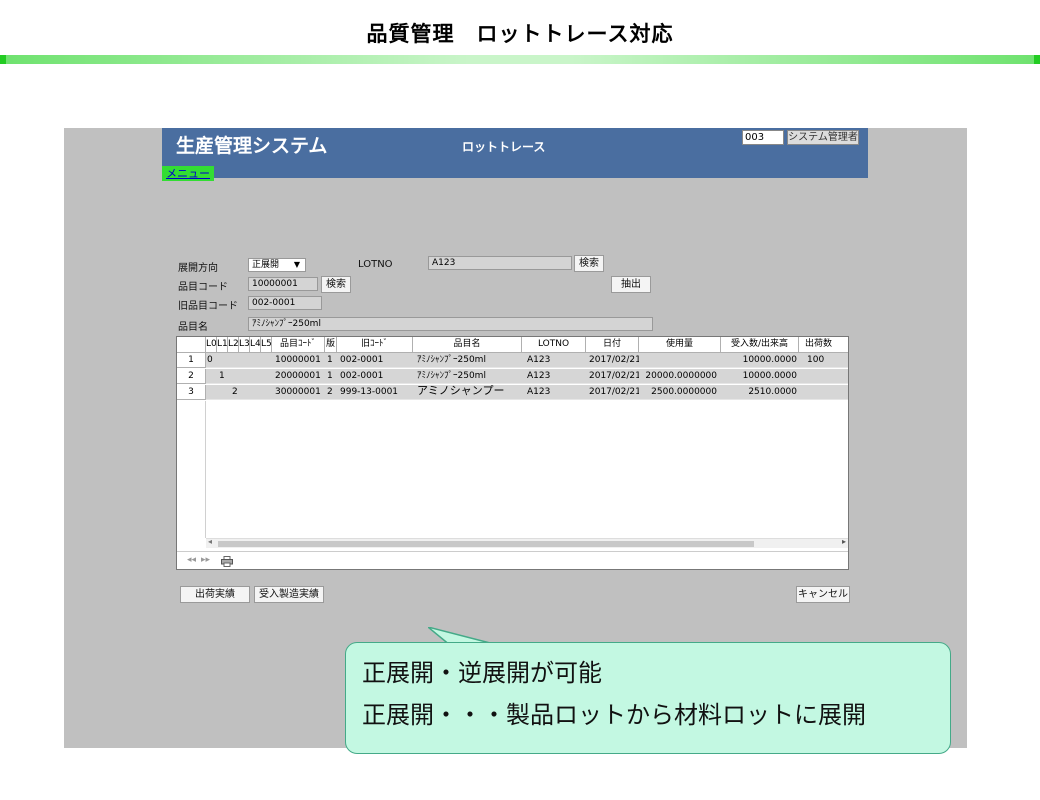  What do you see at coordinates (211, 345) in the screenshot?
I see `col-header-l0: L0` at bounding box center [211, 345].